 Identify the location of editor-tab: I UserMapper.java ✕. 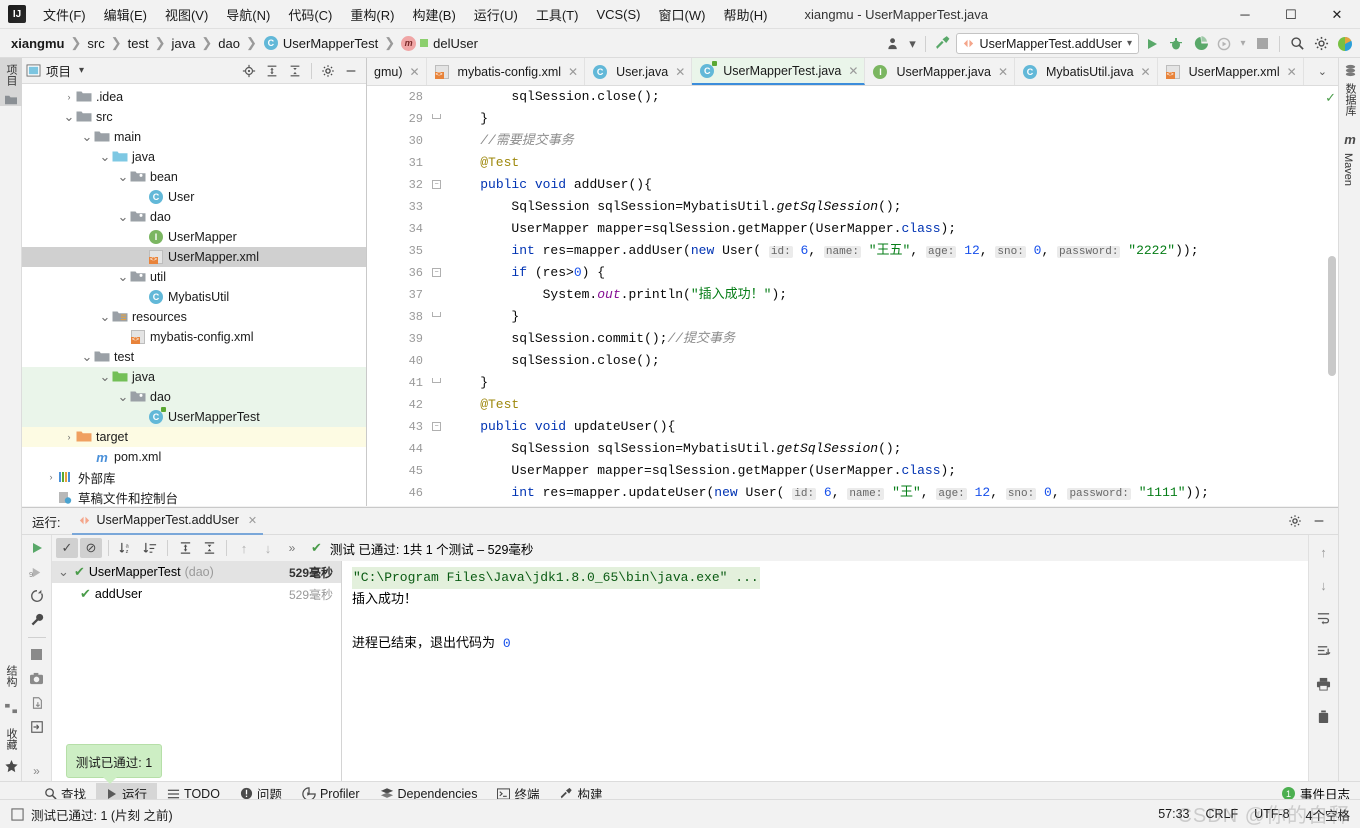
(940, 71).